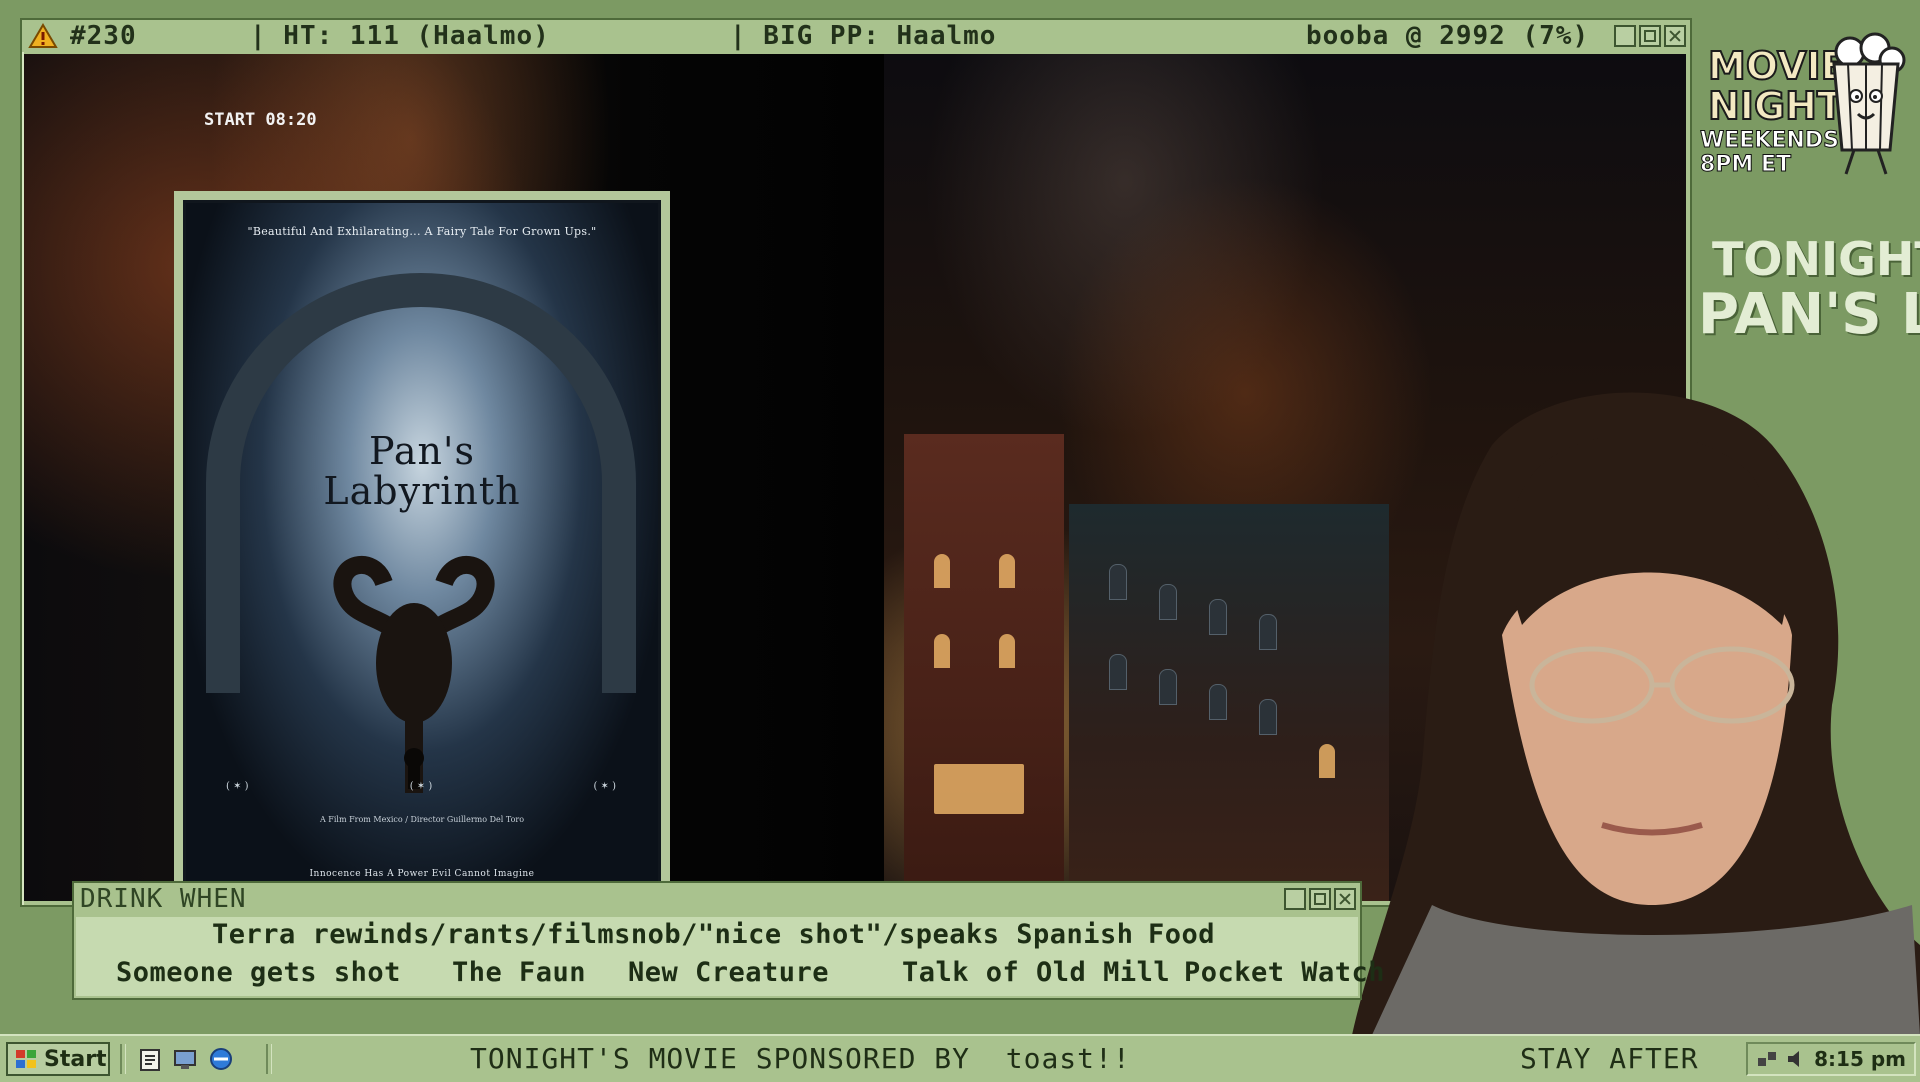  I want to click on drink-window-controls, so click(1320, 899).